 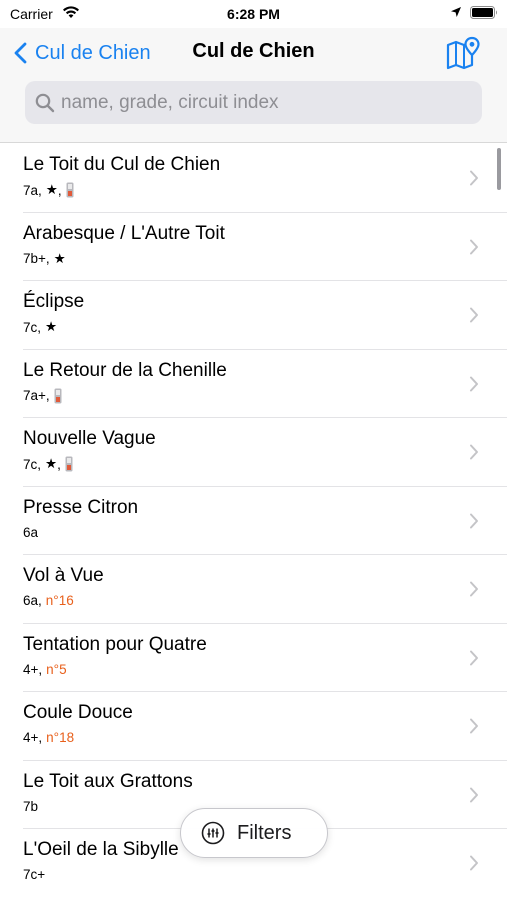 I want to click on boulder-name: Presse Citron, so click(x=81, y=507).